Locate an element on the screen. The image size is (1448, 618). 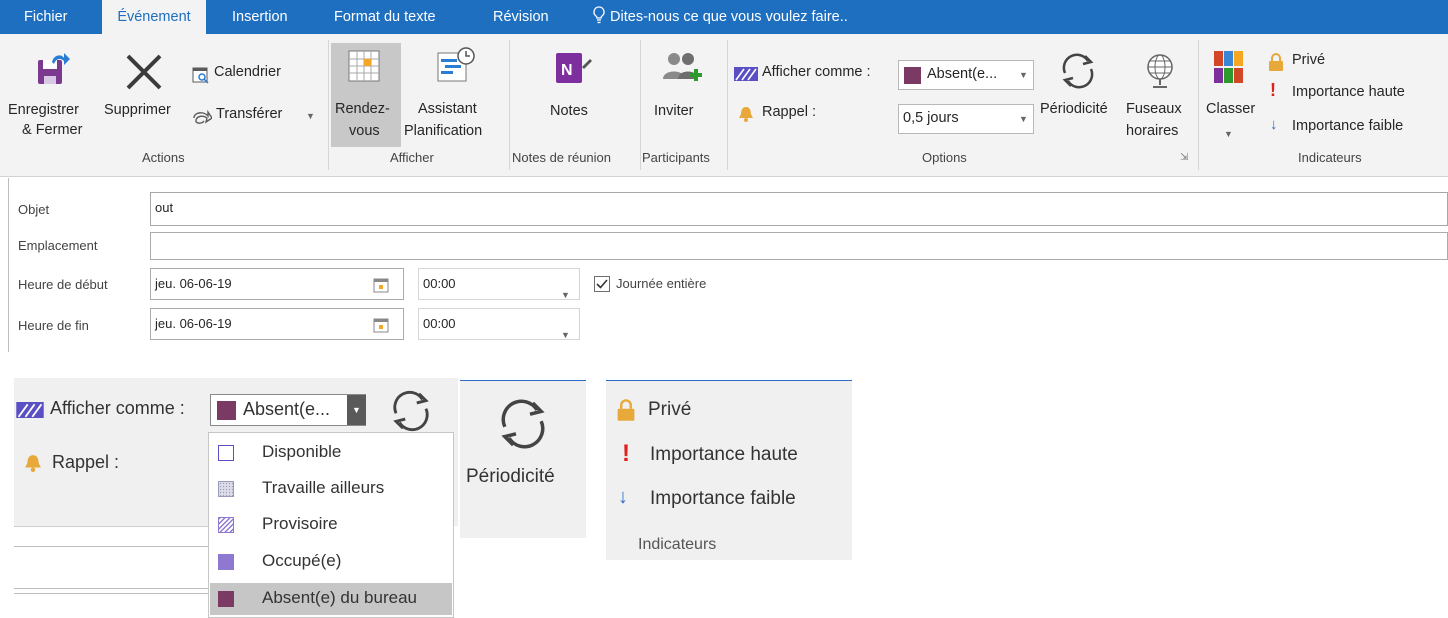
start-date-input: jeu. 06-06-19 is located at coordinates (277, 284).